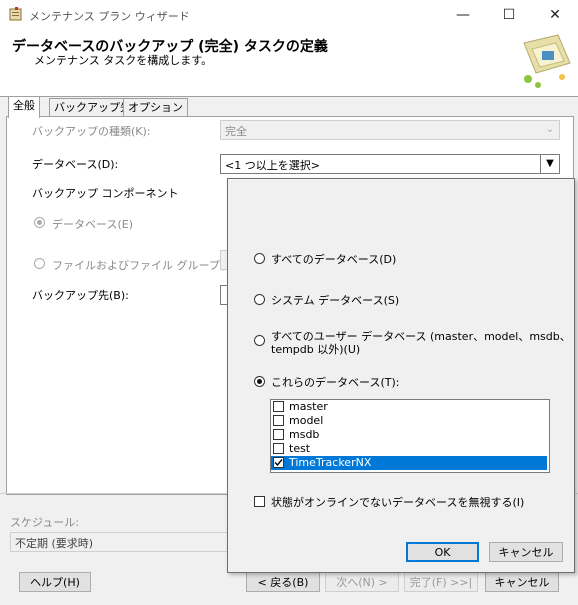 The image size is (578, 605). Describe the element at coordinates (442, 552) in the screenshot. I see `popup-ok-button: OK` at that location.